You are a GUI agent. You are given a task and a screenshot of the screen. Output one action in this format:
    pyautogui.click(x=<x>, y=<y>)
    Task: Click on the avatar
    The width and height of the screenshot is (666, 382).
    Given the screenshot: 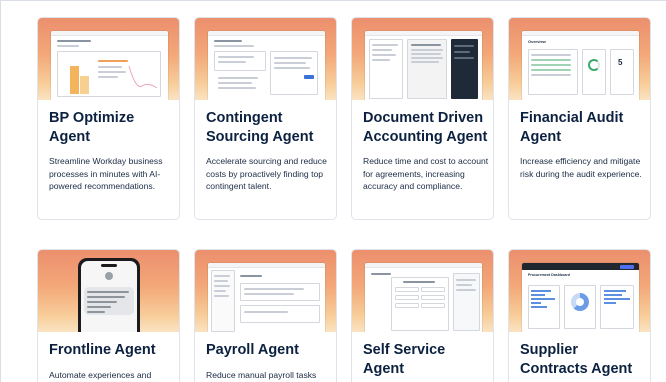 What is the action you would take?
    pyautogui.click(x=109, y=276)
    